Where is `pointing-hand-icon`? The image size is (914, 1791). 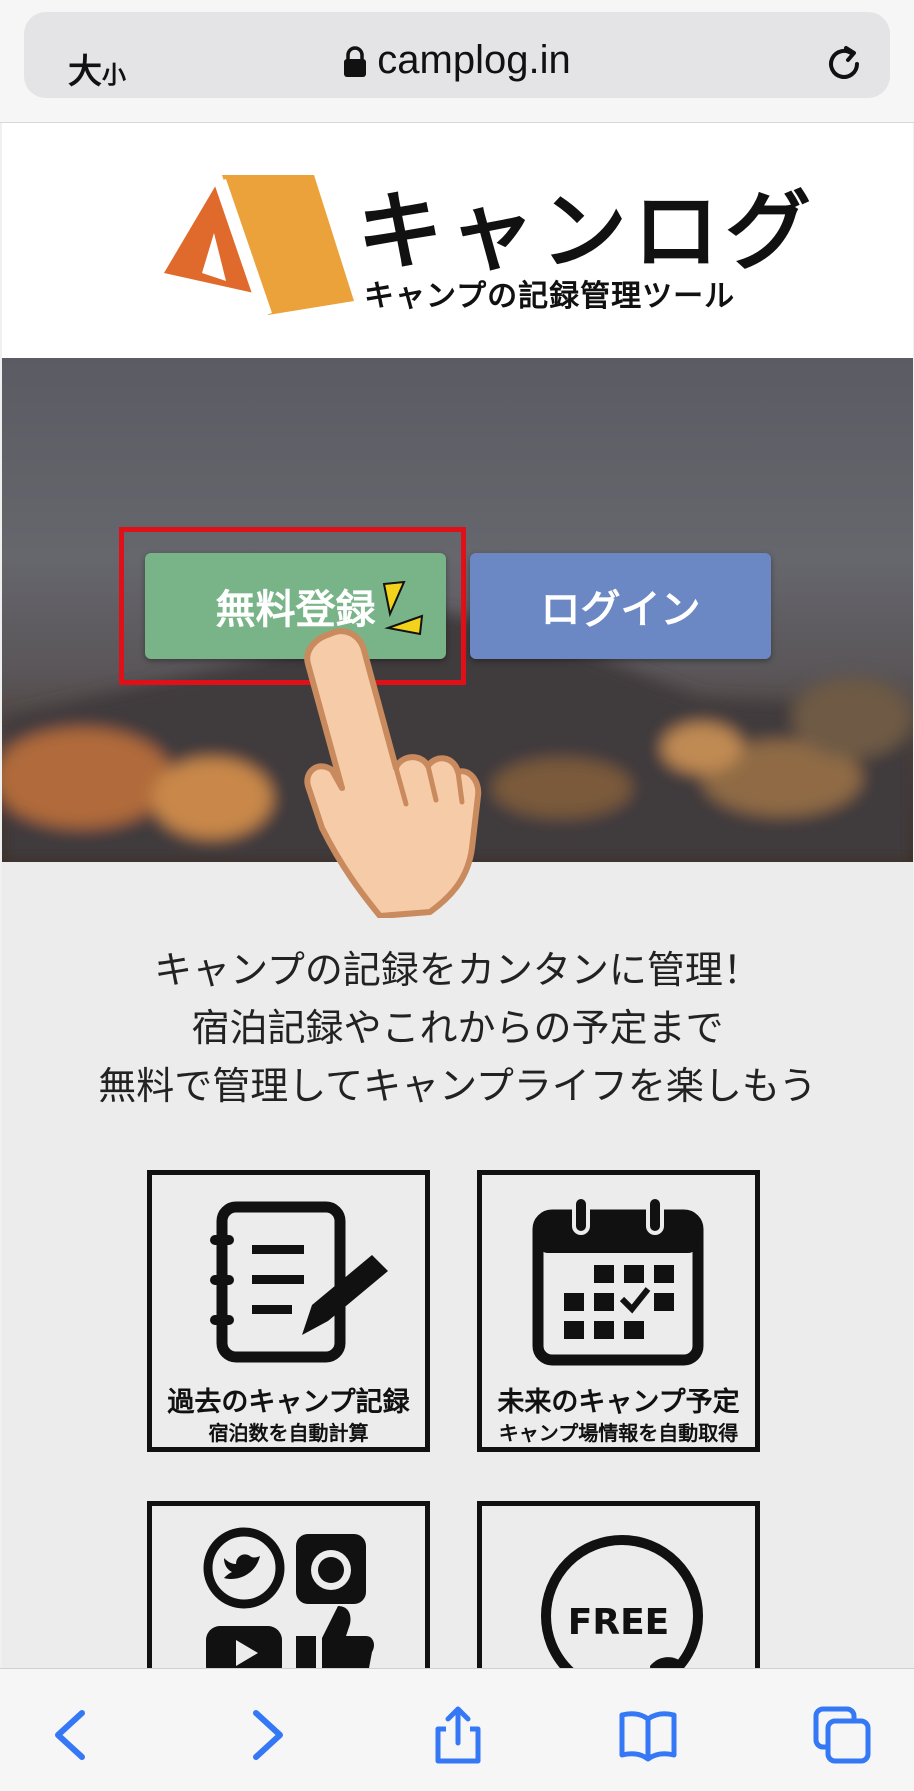
pointing-hand-icon is located at coordinates (393, 773).